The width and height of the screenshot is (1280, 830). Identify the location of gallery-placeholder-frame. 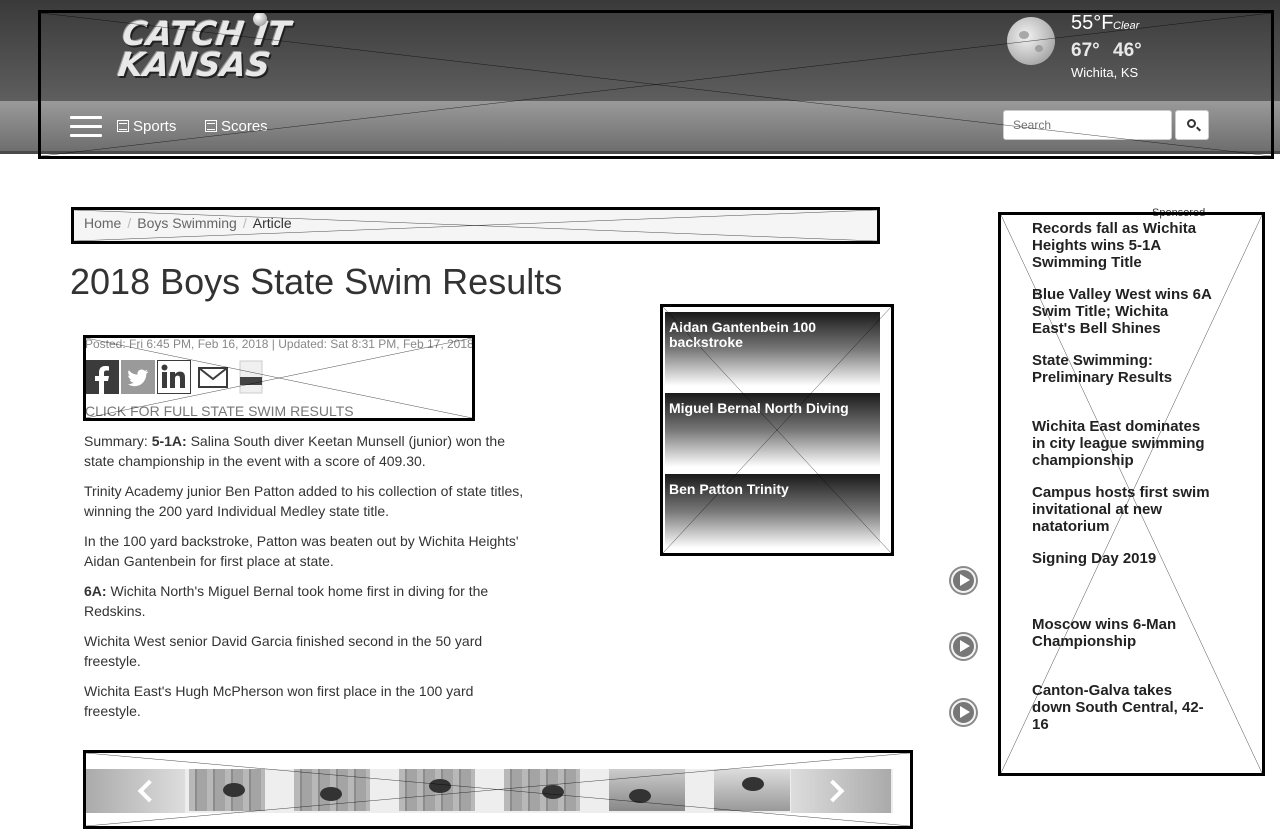
(498, 789).